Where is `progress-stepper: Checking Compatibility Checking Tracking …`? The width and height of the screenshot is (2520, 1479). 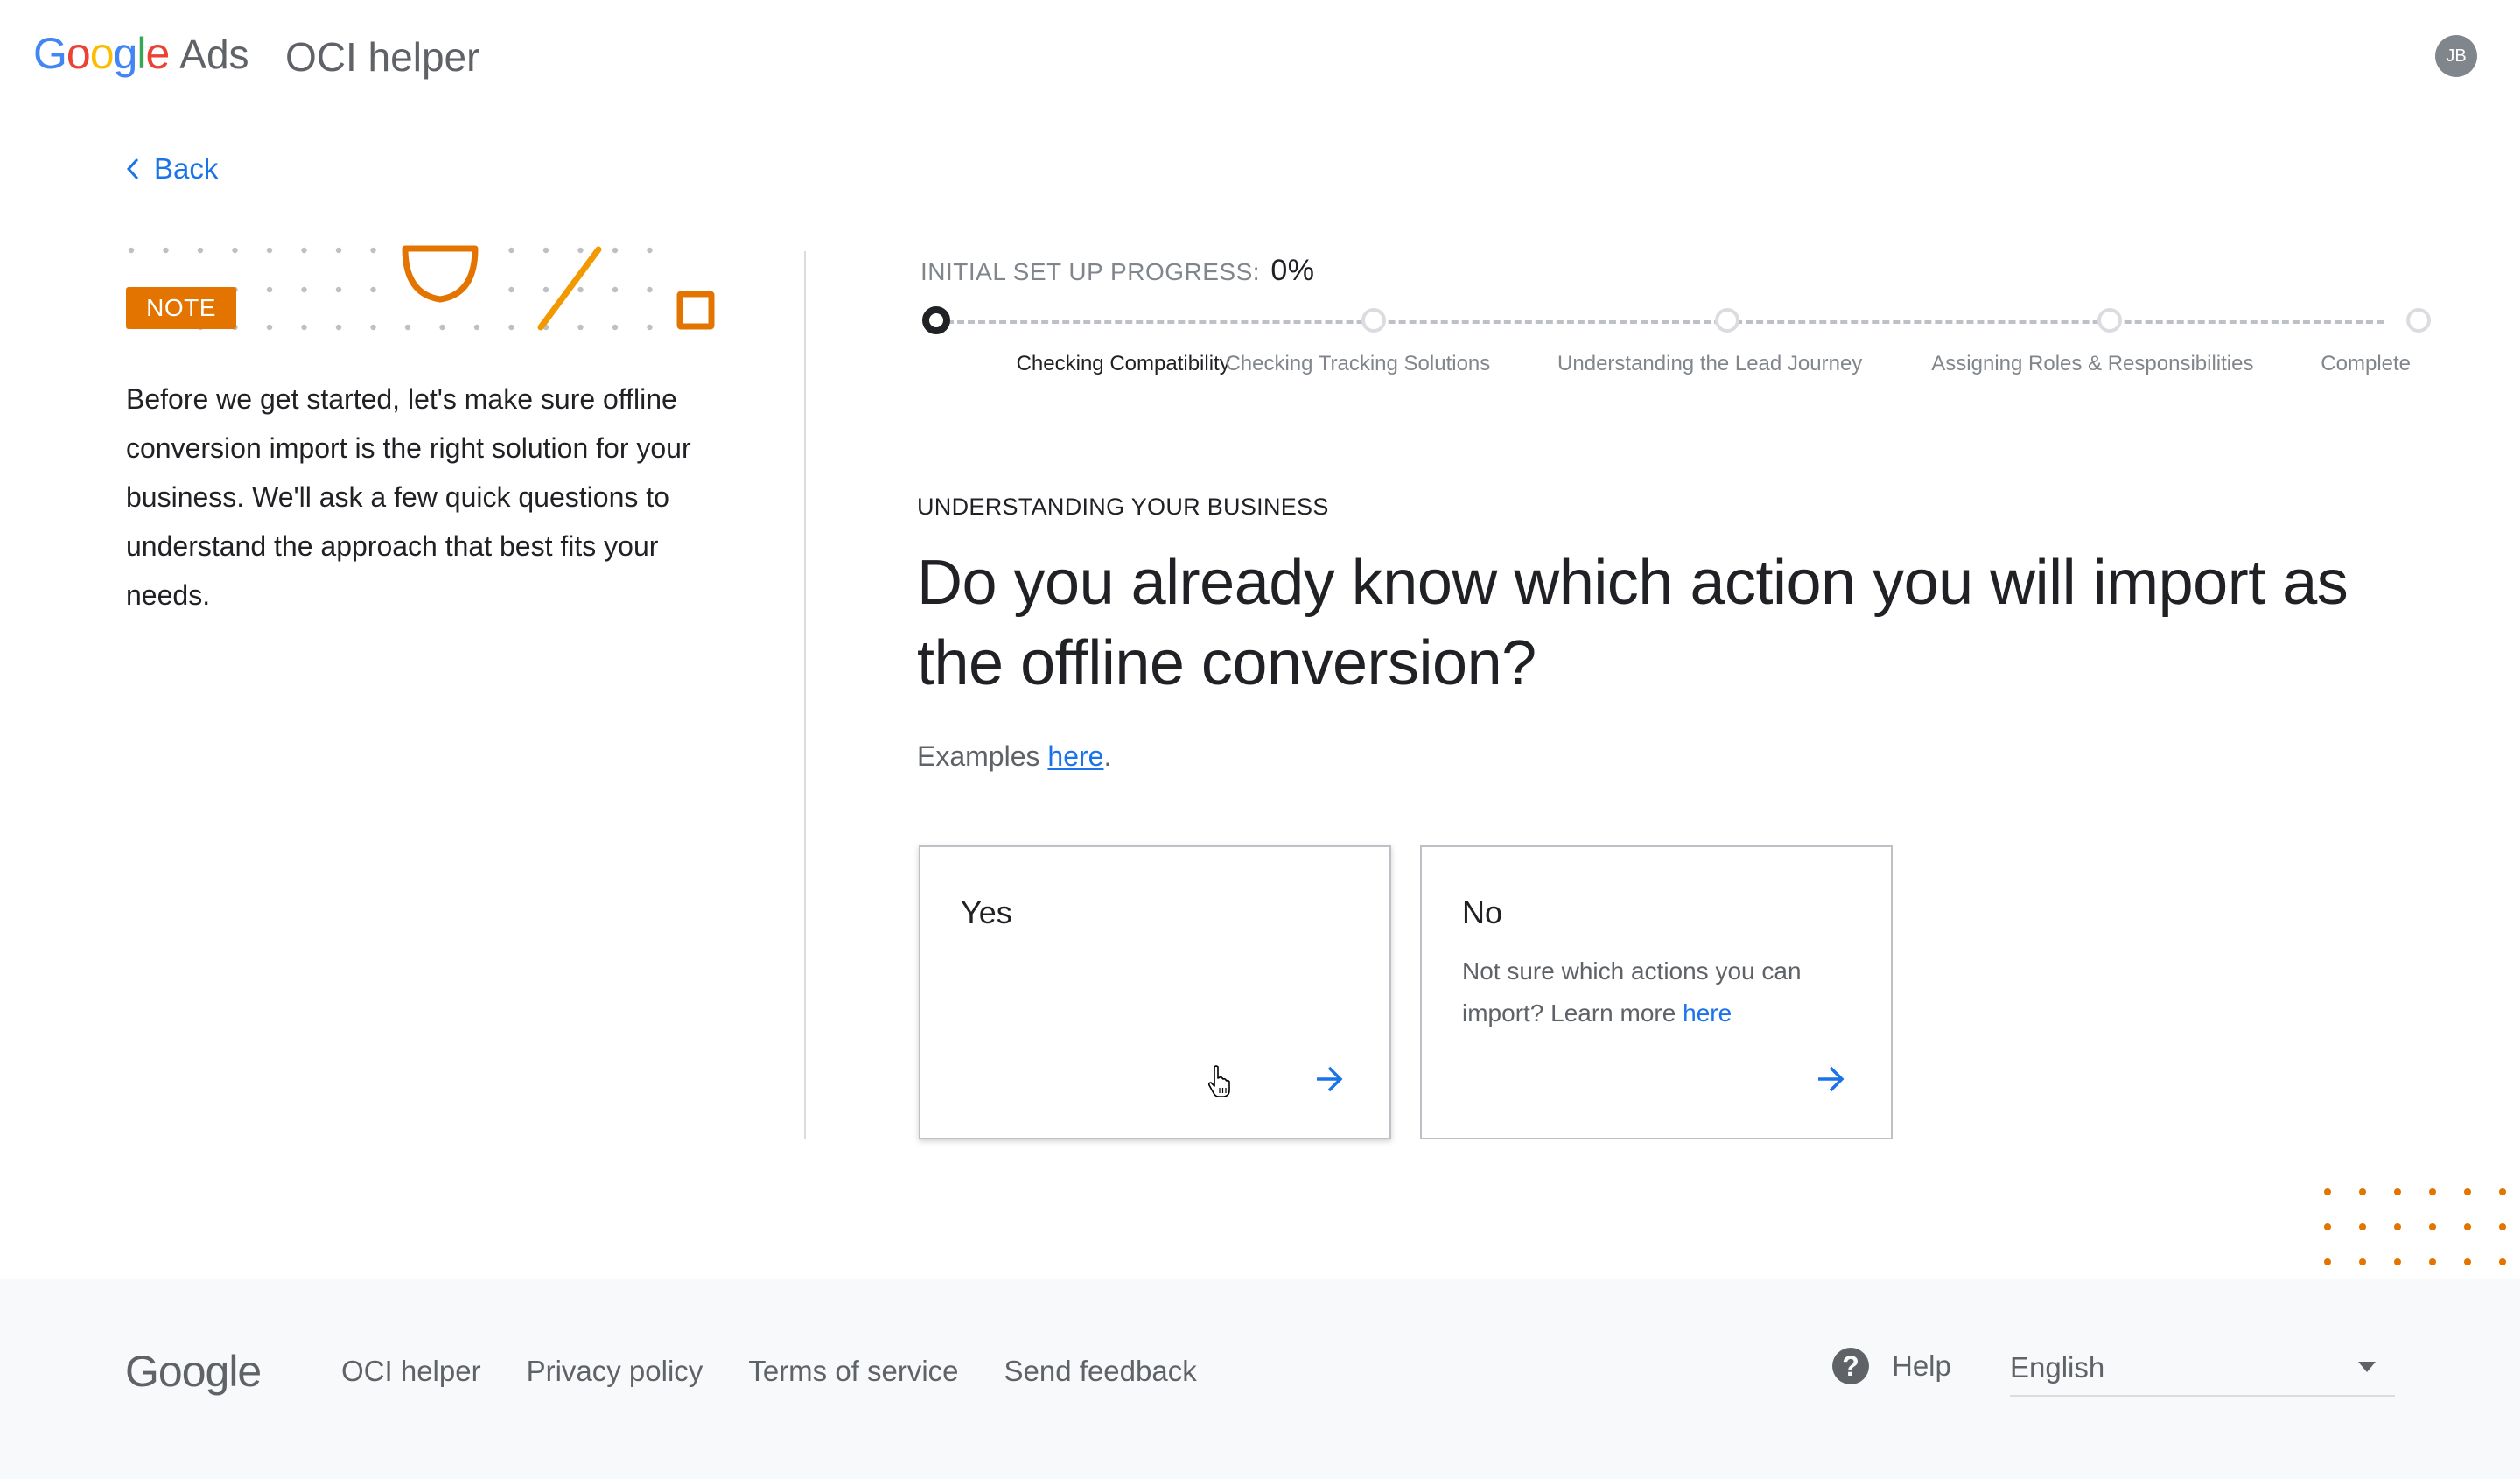 progress-stepper: Checking Compatibility Checking Tracking … is located at coordinates (1676, 346).